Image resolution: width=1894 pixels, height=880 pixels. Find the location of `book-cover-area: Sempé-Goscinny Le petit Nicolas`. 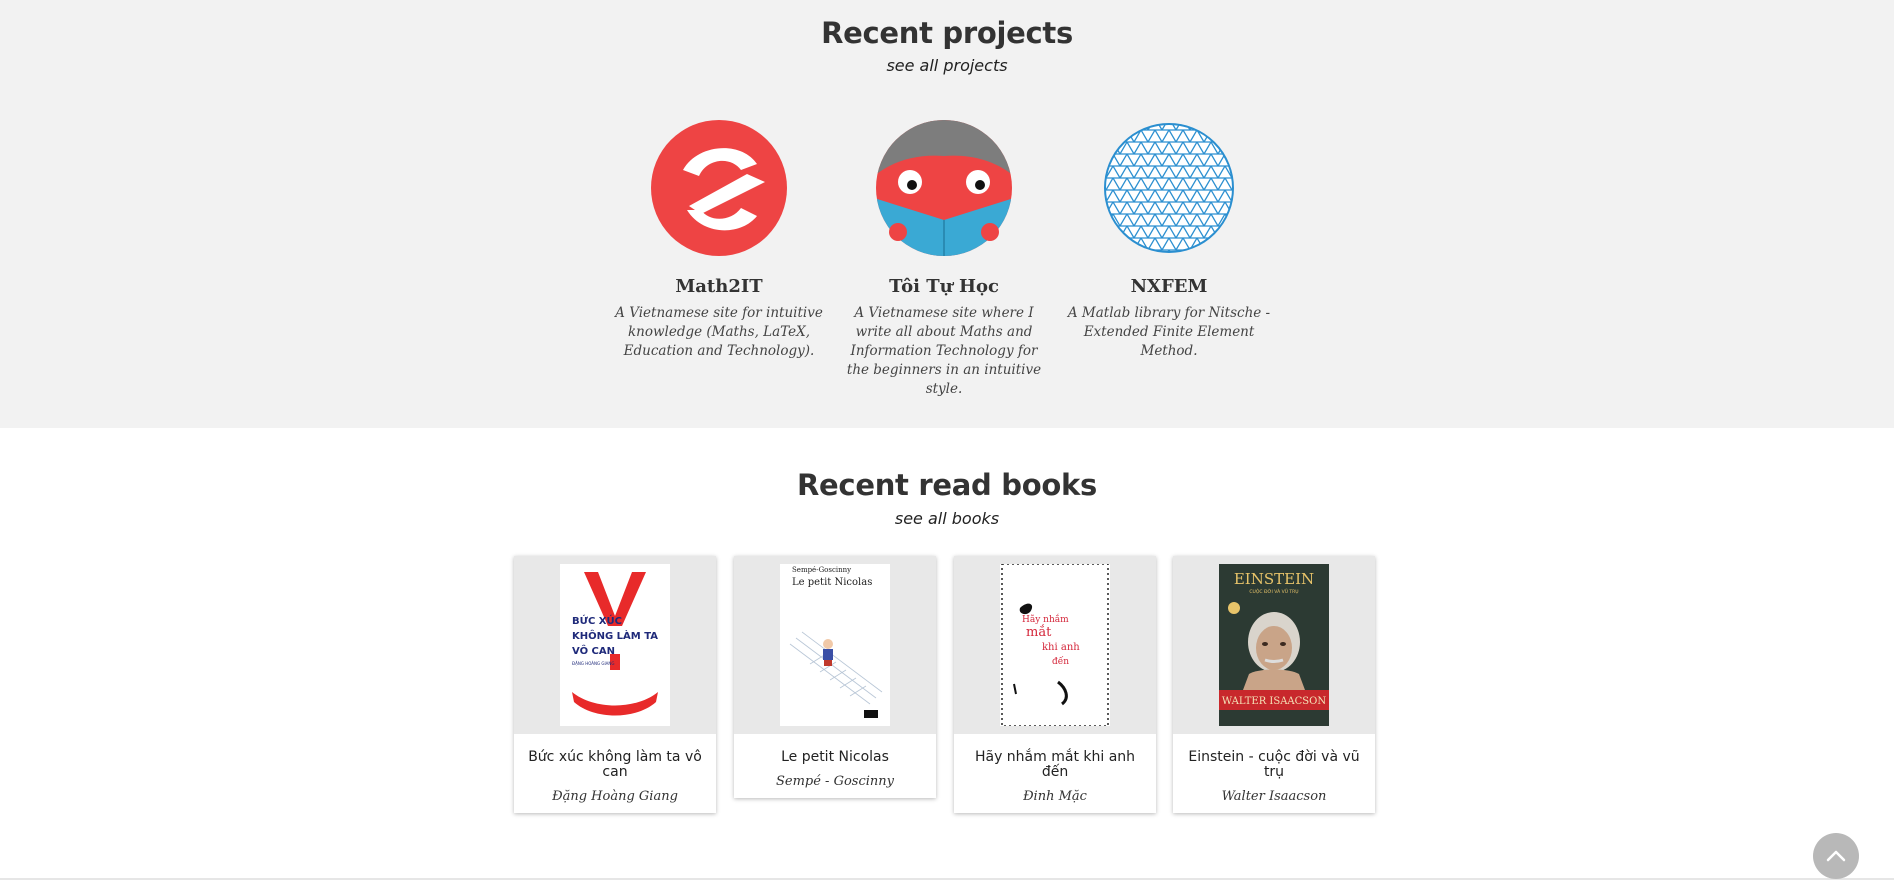

book-cover-area: Sempé-Goscinny Le petit Nicolas is located at coordinates (835, 645).